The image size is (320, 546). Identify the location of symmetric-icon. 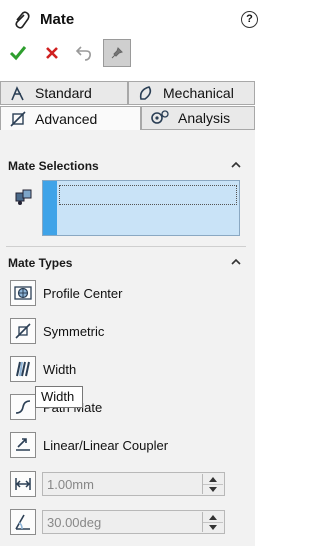
(23, 331).